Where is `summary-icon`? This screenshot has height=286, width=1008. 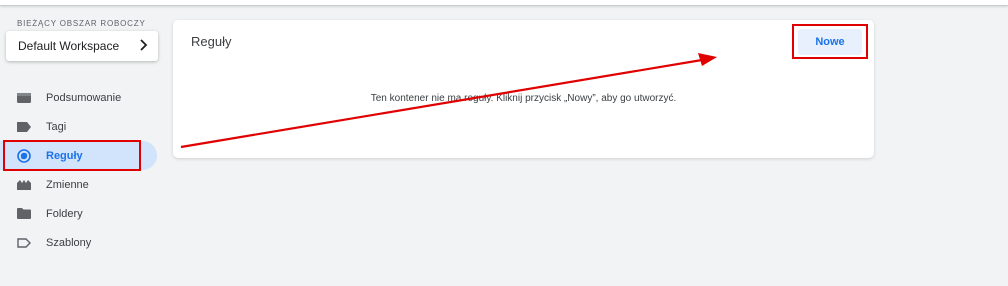
summary-icon is located at coordinates (24, 98).